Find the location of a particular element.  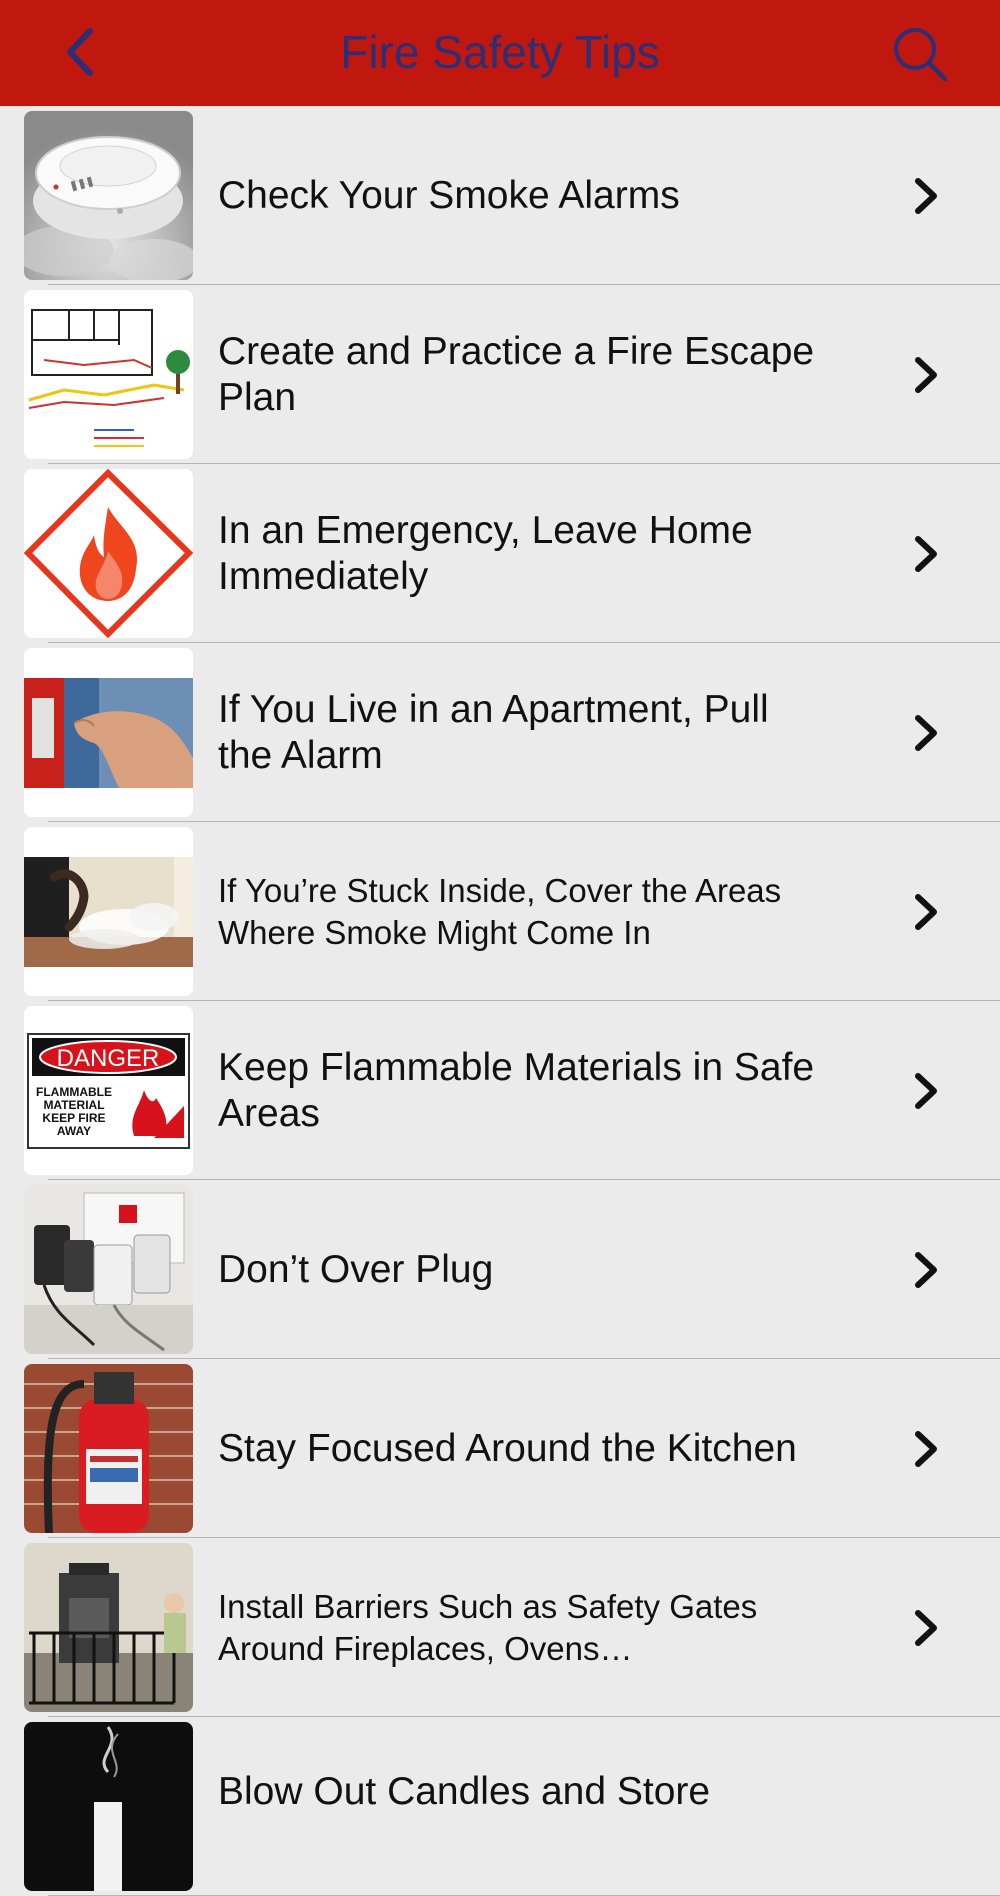

danger-sign-line: MATERIAL is located at coordinates (73, 1105).